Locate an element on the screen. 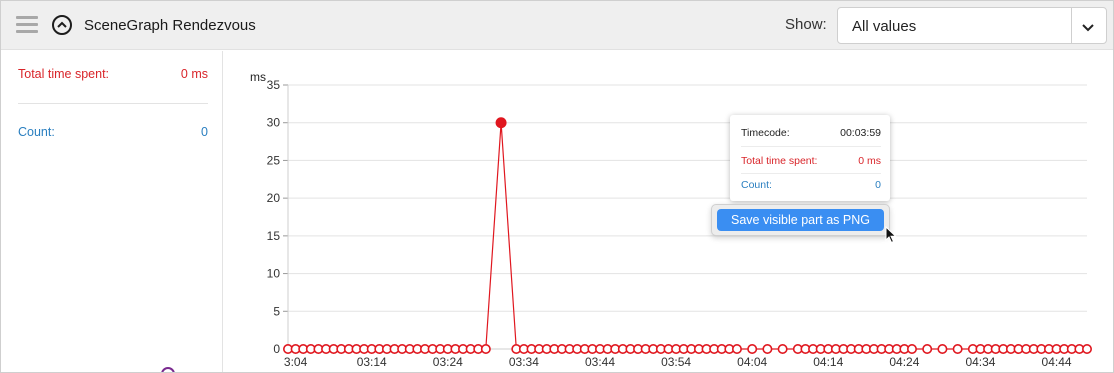  y-tick-label: 0 is located at coordinates (276, 349).